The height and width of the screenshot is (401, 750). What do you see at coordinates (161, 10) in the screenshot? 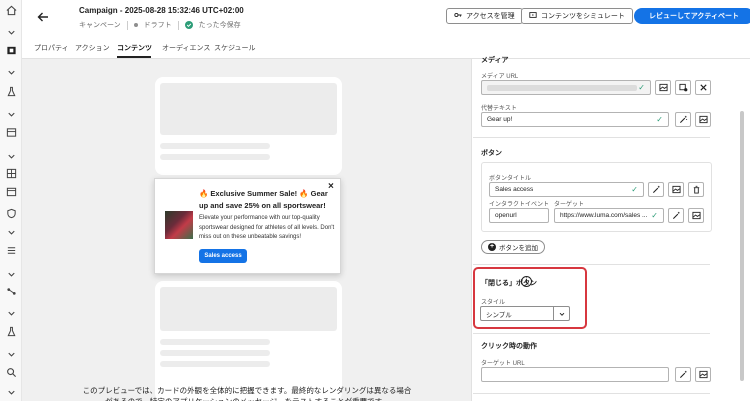
I see `page-title: Campaign - 2025-08-28 15:32:46 UTC+02:00` at bounding box center [161, 10].